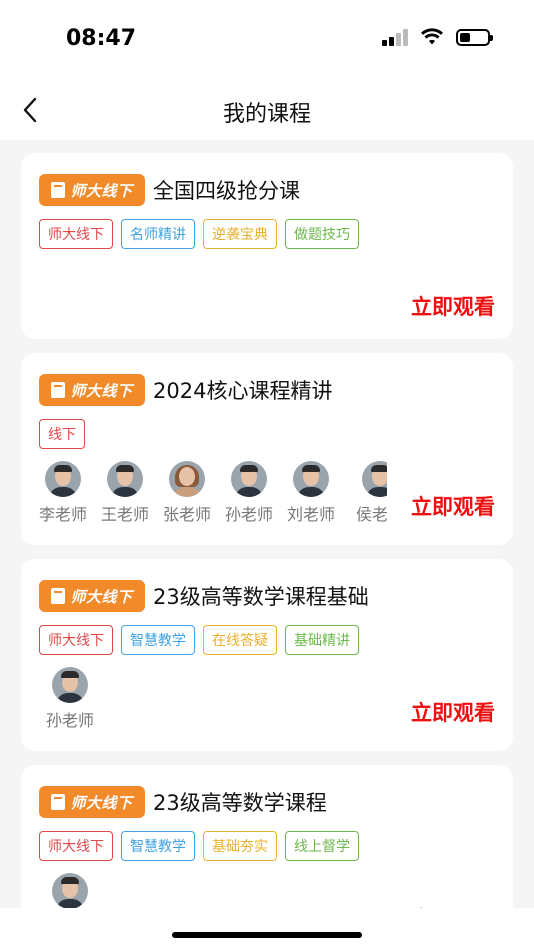 This screenshot has width=534, height=950. What do you see at coordinates (322, 234) in the screenshot?
I see `course-tag: 做题技巧` at bounding box center [322, 234].